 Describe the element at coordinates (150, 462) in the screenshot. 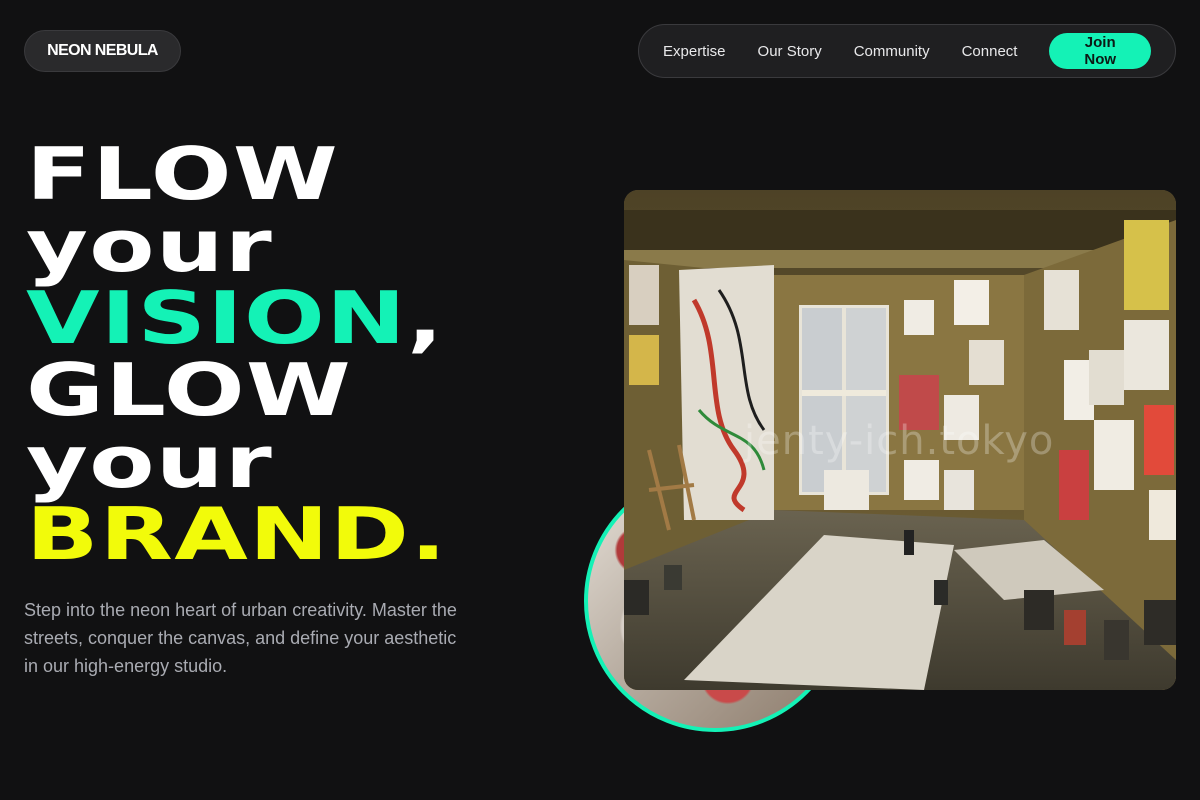

I see `headline-line-5: your` at that location.